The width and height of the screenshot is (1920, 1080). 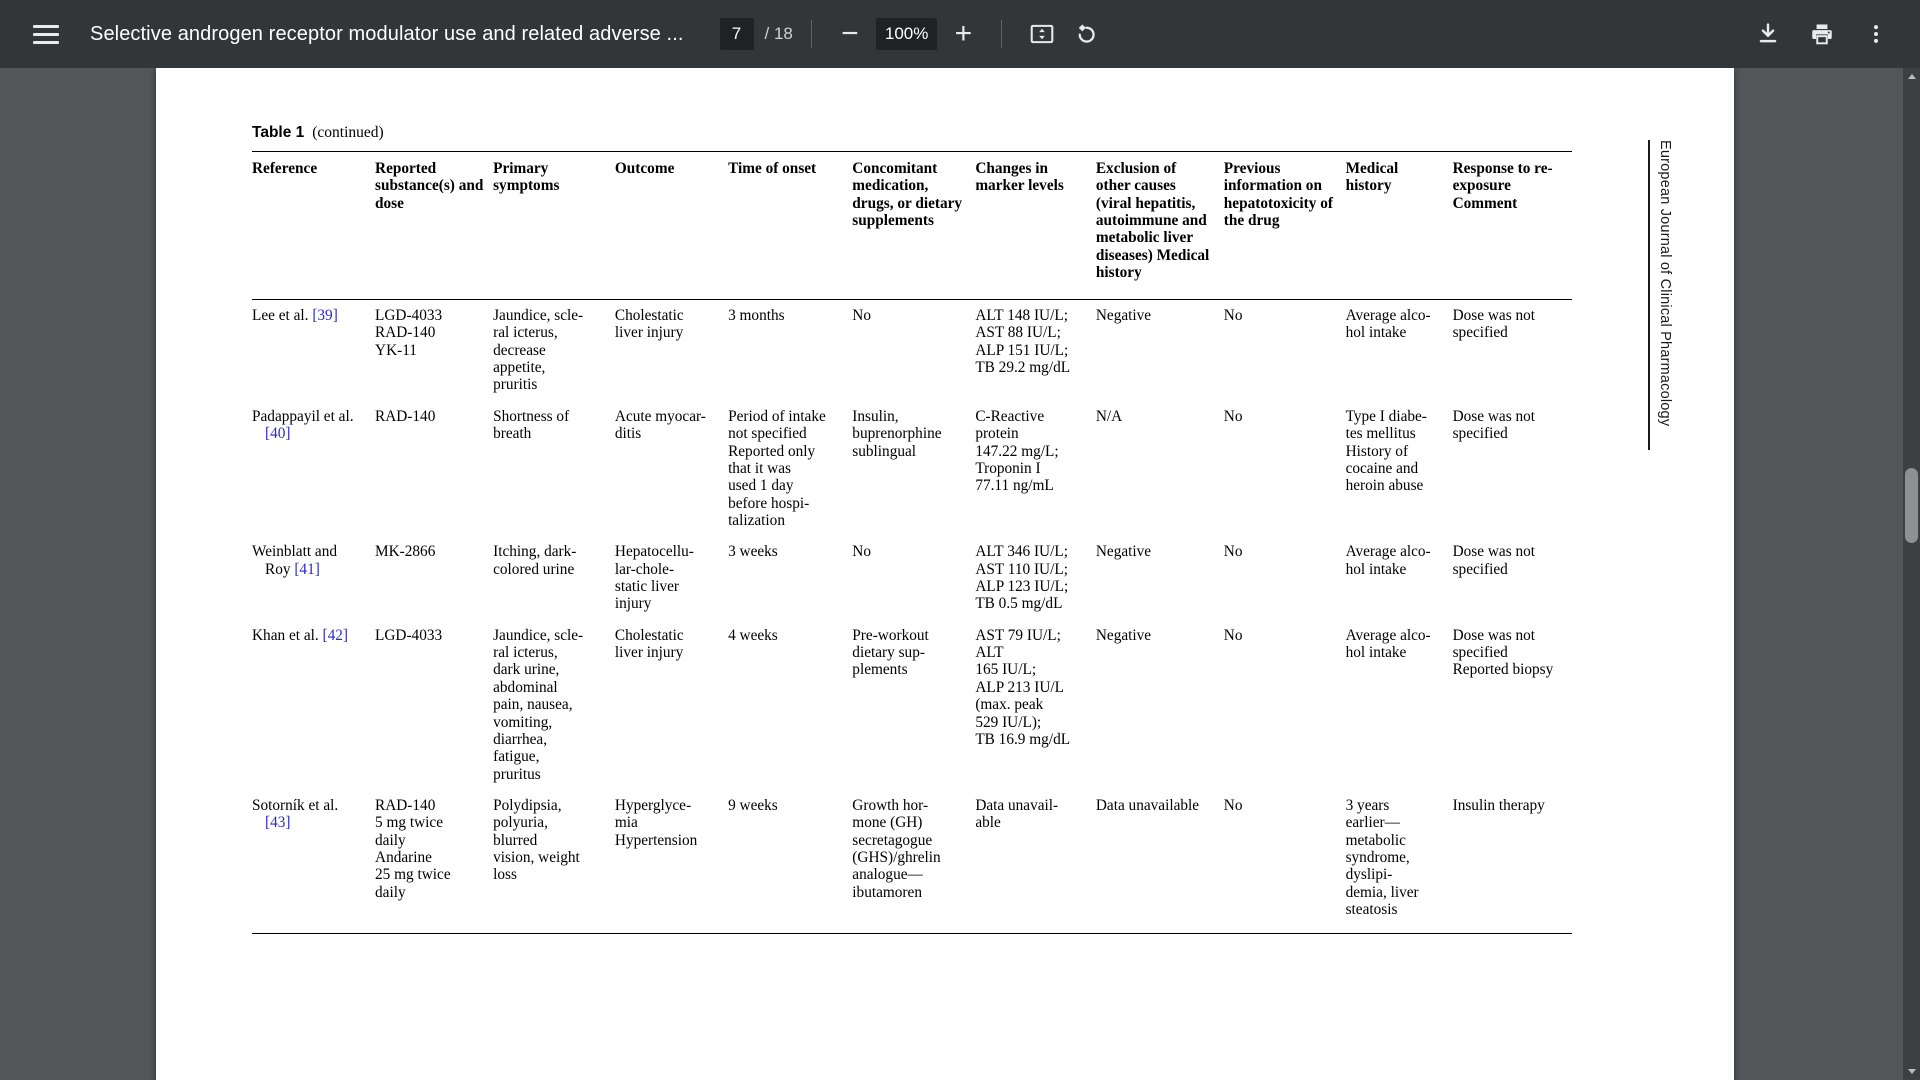 What do you see at coordinates (1911, 505) in the screenshot?
I see `scrollbar-thumb` at bounding box center [1911, 505].